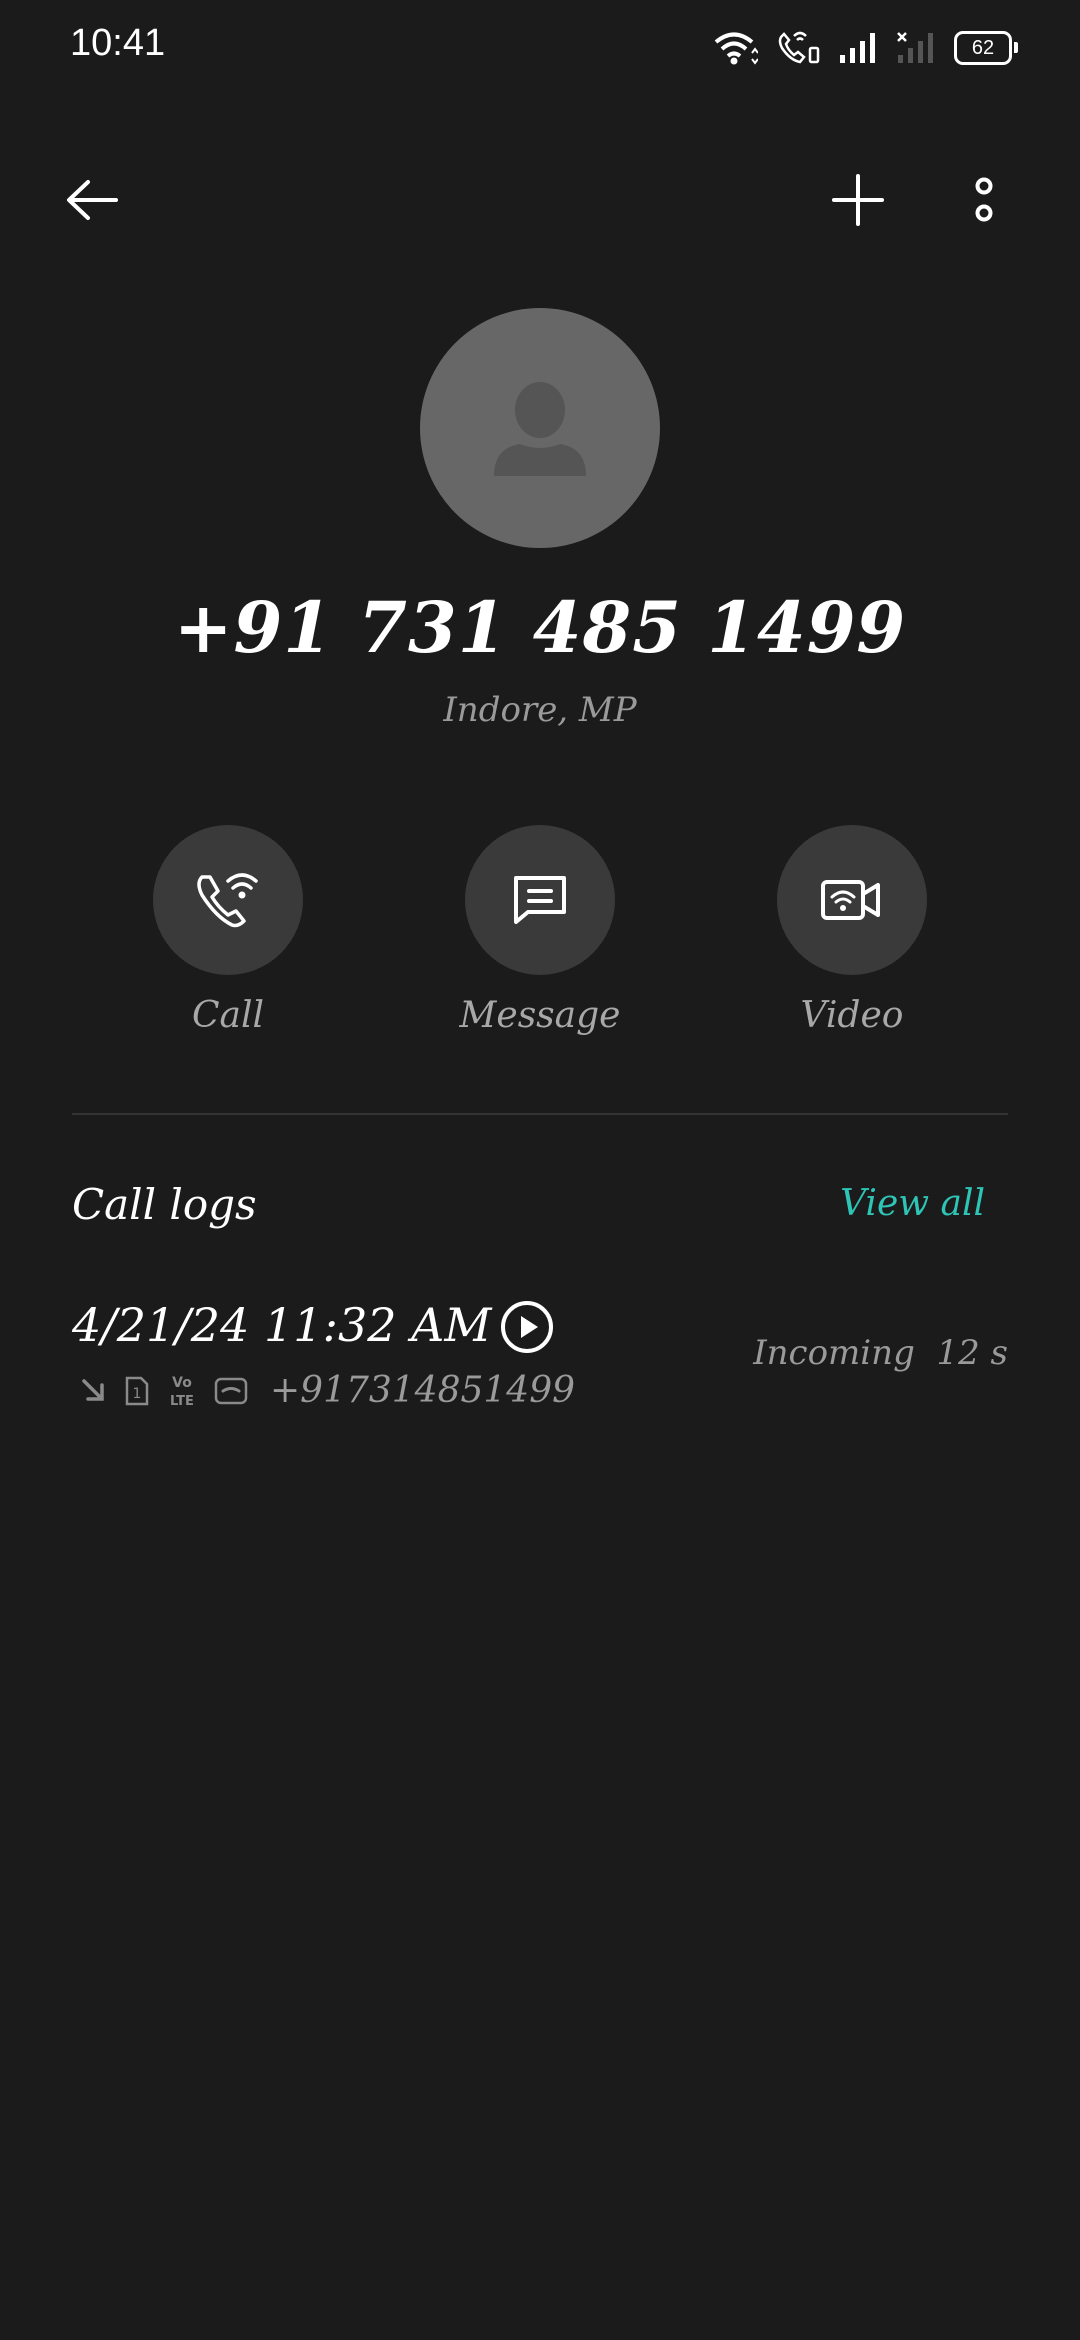  Describe the element at coordinates (182, 1401) in the screenshot. I see `svg-text: LTE` at that location.